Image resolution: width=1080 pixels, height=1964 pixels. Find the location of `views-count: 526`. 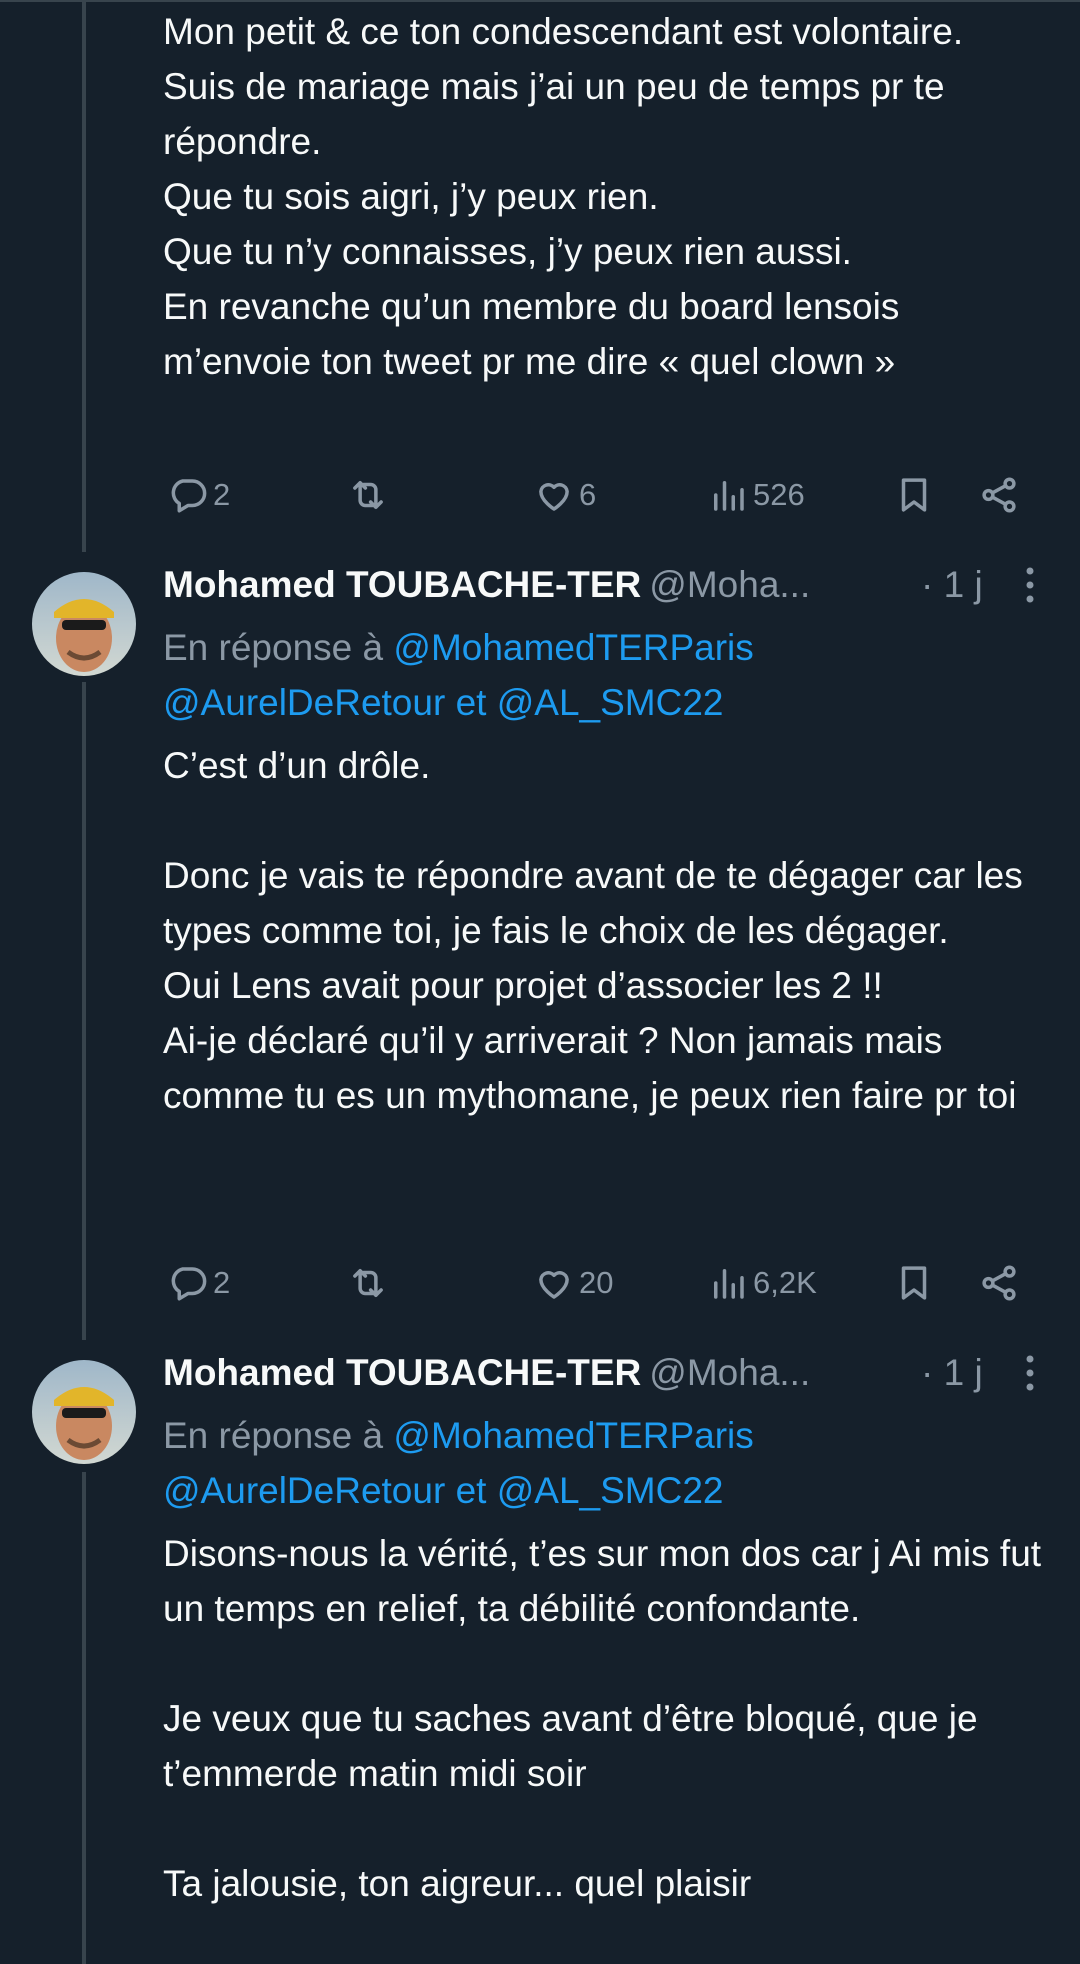

views-count: 526 is located at coordinates (779, 494).